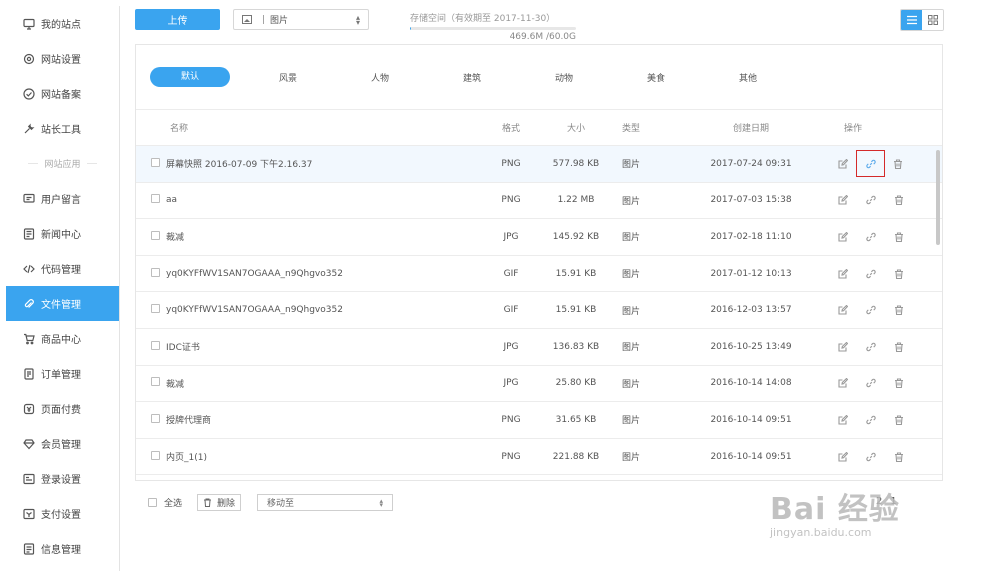  I want to click on tab-architecture: 建筑, so click(472, 77).